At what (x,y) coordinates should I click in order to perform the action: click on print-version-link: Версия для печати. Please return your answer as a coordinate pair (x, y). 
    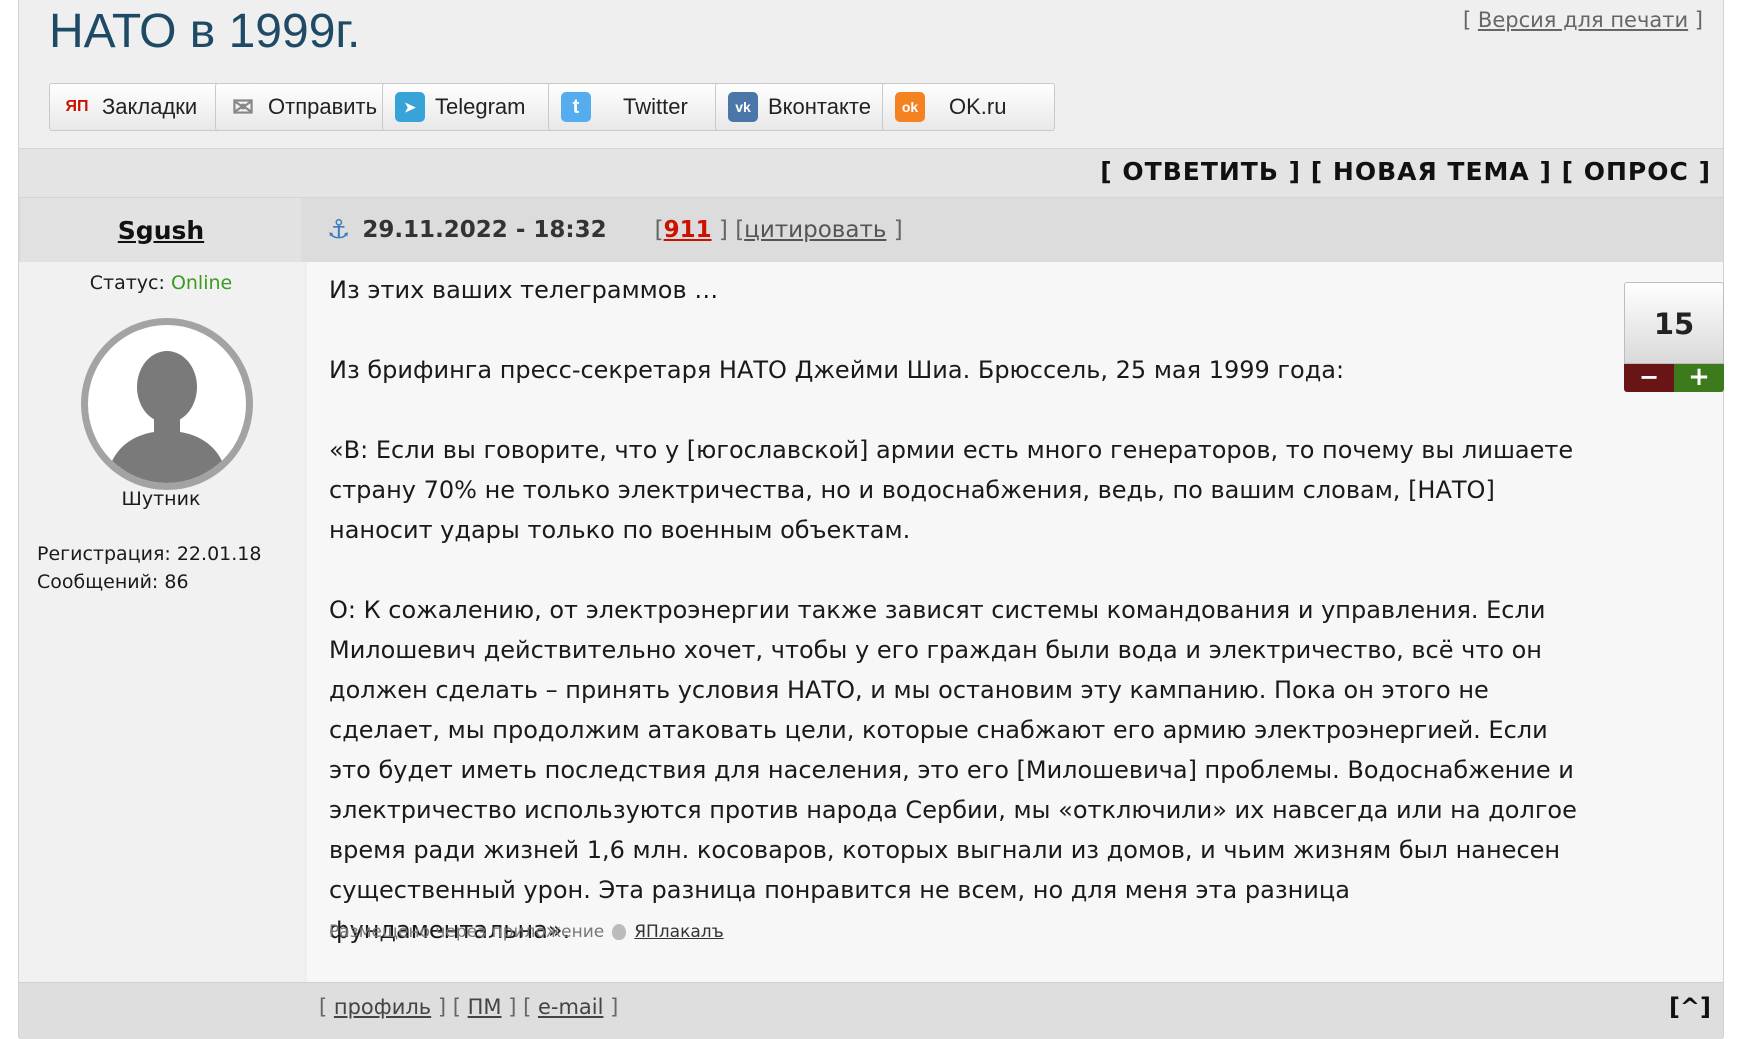
    Looking at the image, I should click on (1583, 20).